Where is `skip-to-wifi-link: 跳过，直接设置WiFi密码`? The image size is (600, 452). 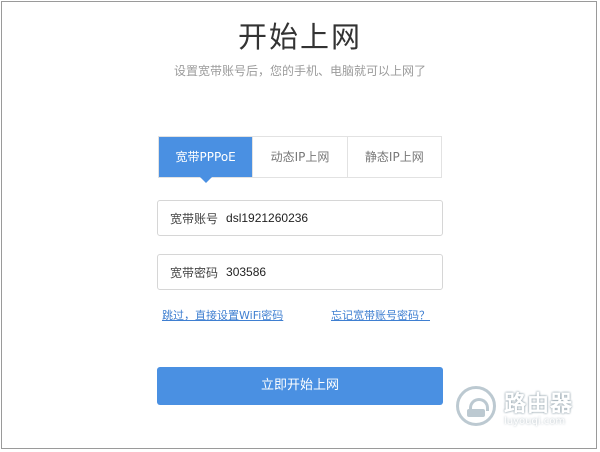 skip-to-wifi-link: 跳过，直接设置WiFi密码 is located at coordinates (222, 315).